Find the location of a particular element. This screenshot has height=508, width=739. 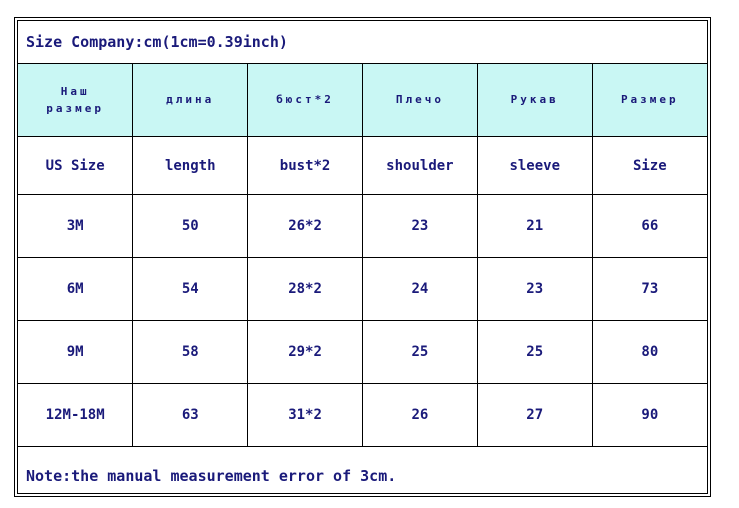

table-row: 12M-18M 63 31*2 26 27 90 is located at coordinates (362, 415).